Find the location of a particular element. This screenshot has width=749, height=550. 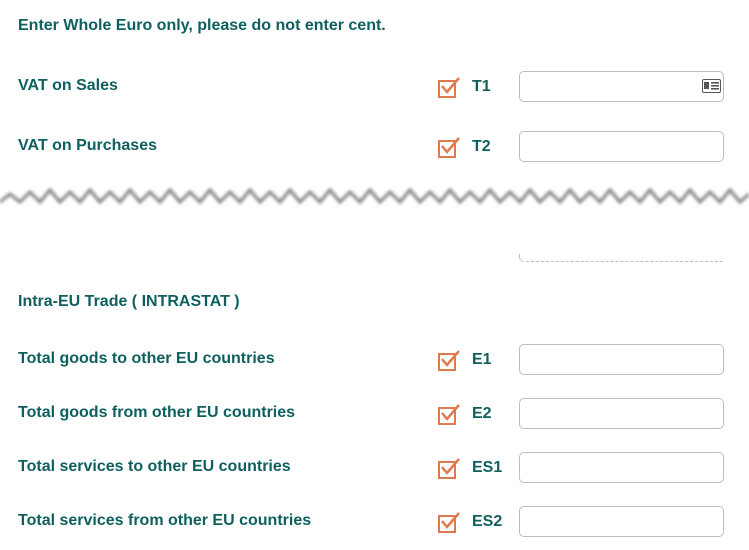

t1-checkbox is located at coordinates (449, 87).